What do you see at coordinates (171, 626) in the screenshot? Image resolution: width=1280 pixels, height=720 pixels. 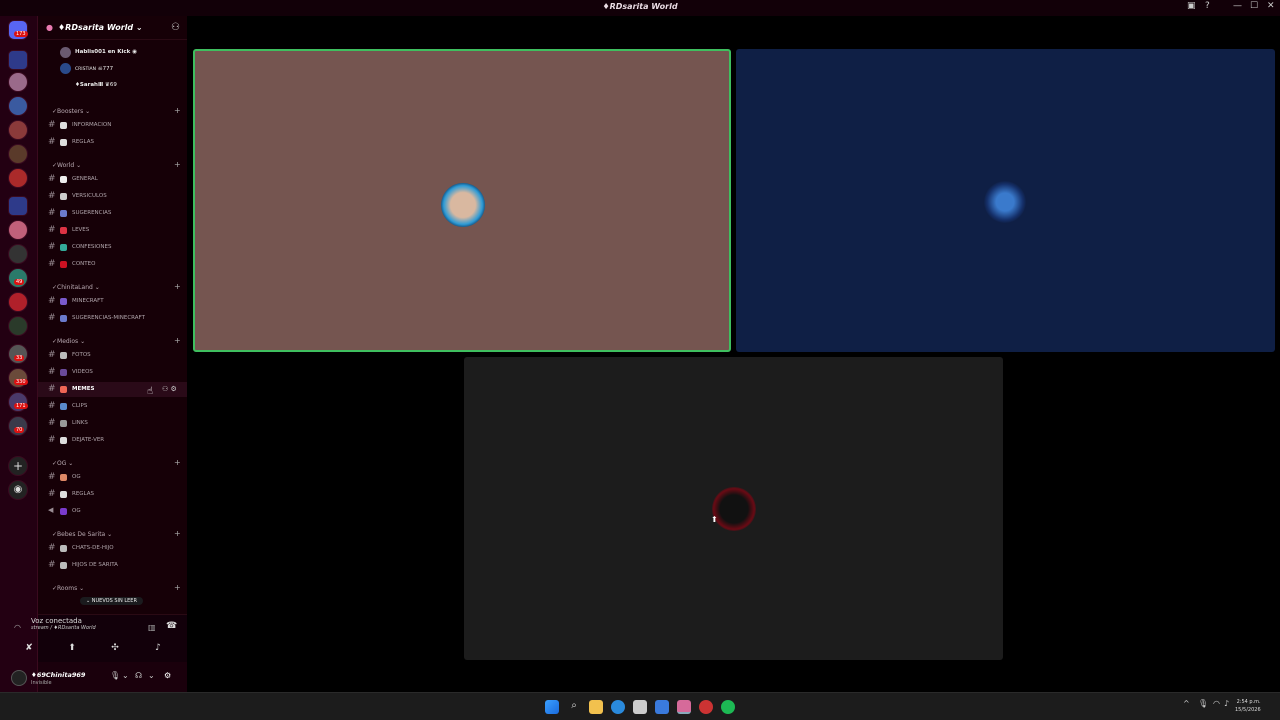 I see `disconnect-icon: ☎` at bounding box center [171, 626].